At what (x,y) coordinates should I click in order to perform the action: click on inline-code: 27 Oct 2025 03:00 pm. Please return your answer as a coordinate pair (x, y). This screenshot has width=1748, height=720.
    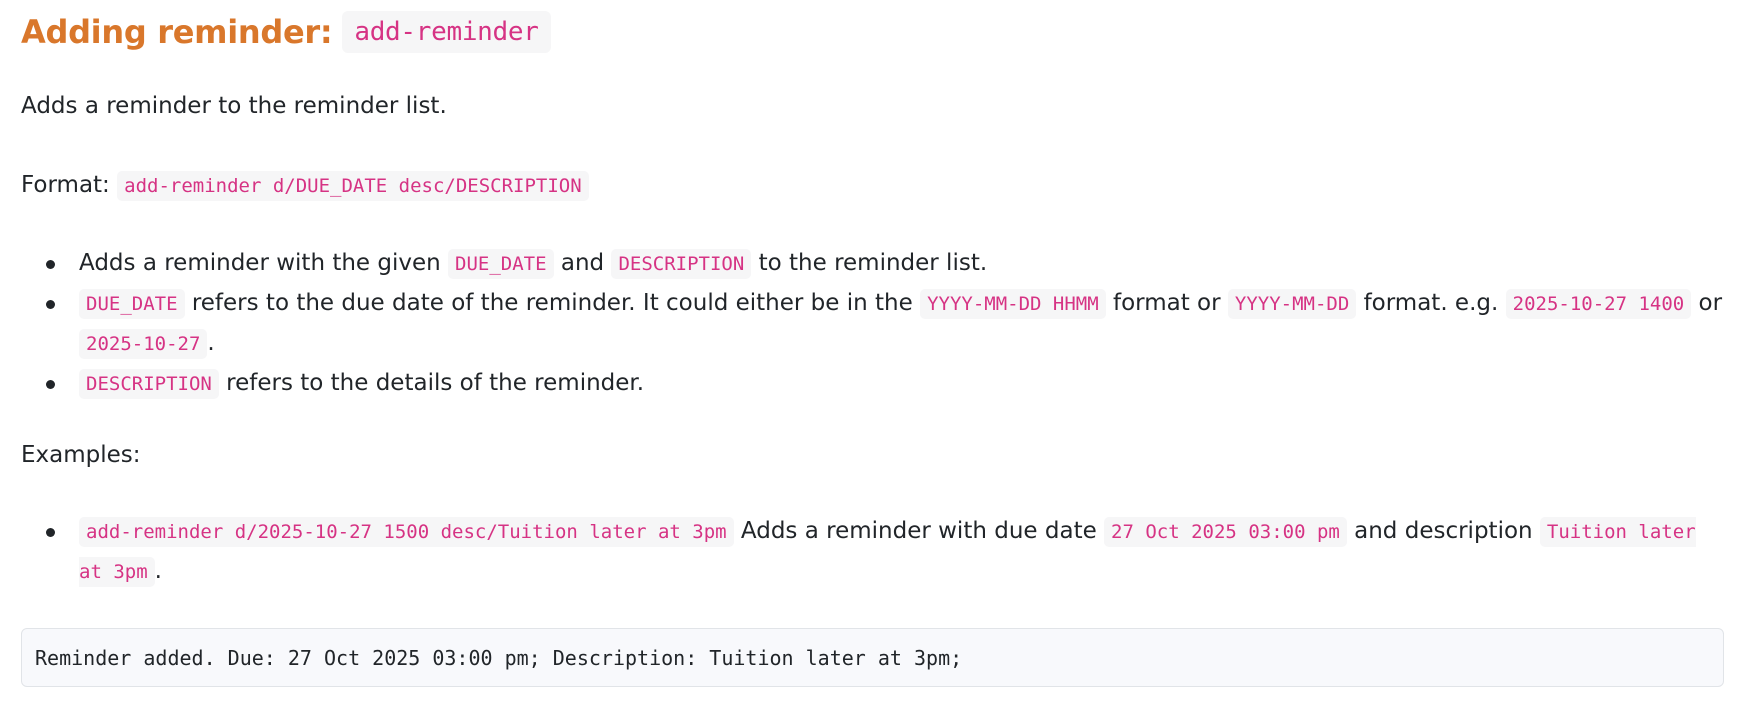
    Looking at the image, I should click on (1225, 532).